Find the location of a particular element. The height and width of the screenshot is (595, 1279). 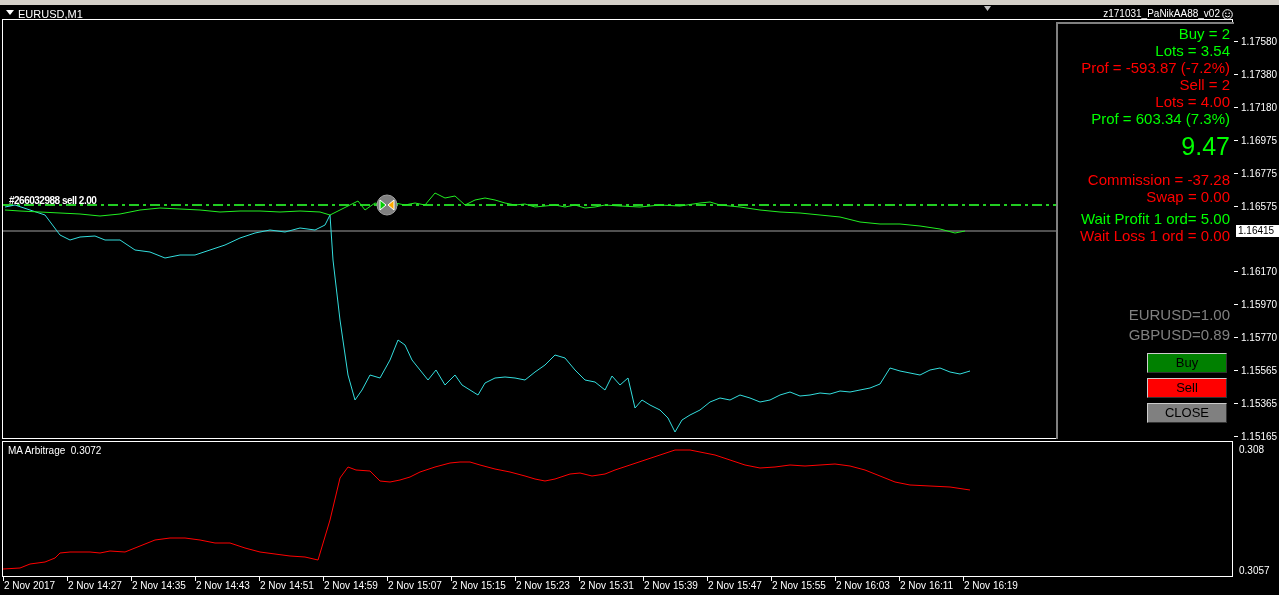

stat-line: Wait Loss 1 ord = 0.00 is located at coordinates (1155, 234).